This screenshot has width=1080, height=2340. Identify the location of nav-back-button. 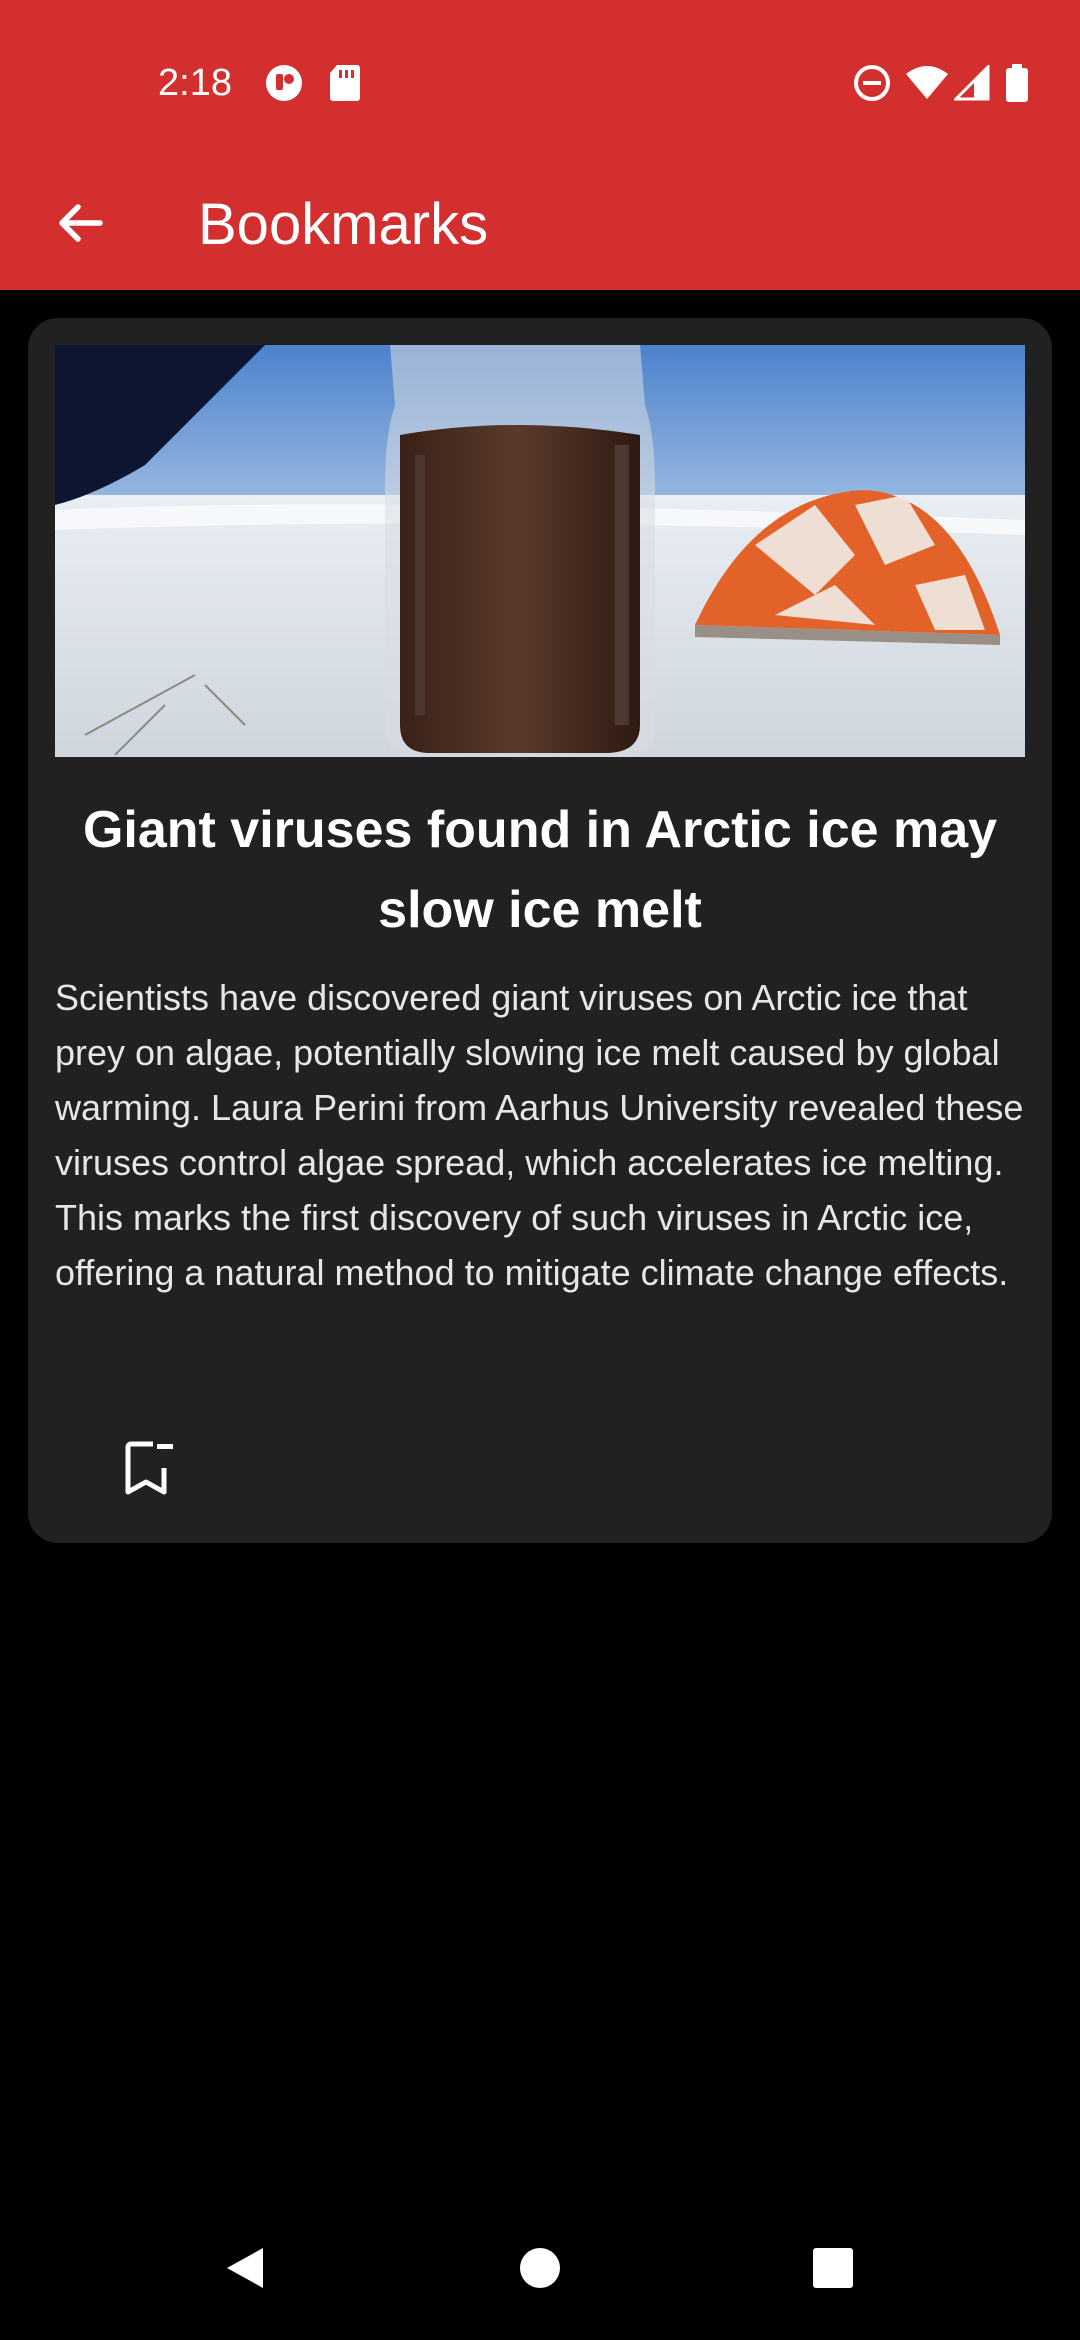
(245, 2270).